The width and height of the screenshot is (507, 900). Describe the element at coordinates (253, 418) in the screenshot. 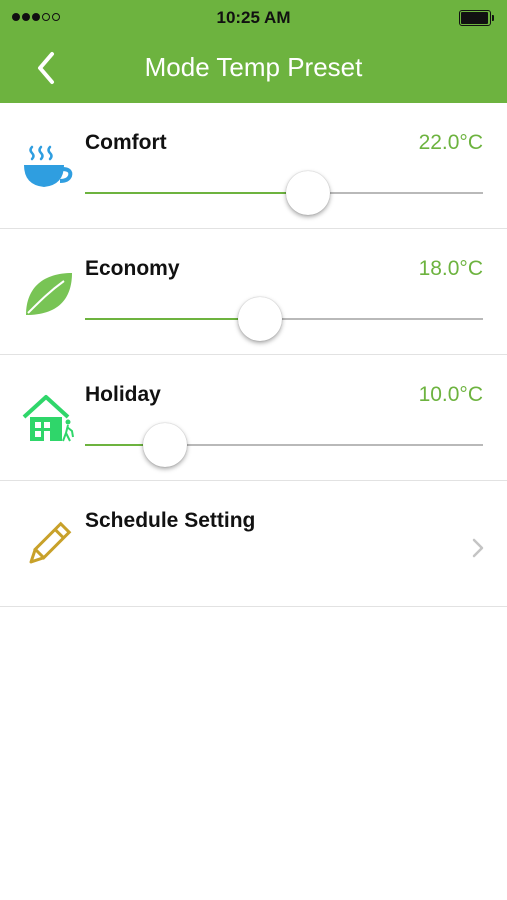

I see `preset-row-holiday: Holiday 10.0°C` at that location.